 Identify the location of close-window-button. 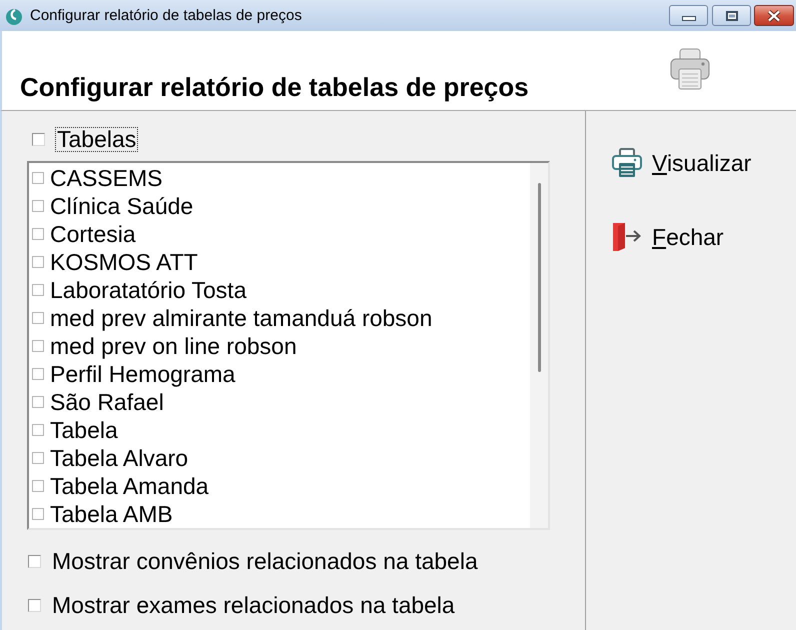
(774, 15).